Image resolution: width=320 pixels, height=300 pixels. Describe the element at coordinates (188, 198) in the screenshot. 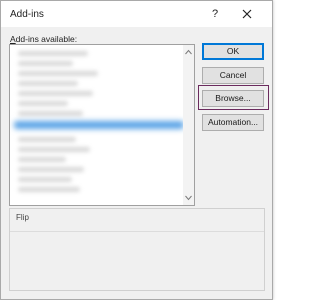

I see `chevron-down-icon` at that location.